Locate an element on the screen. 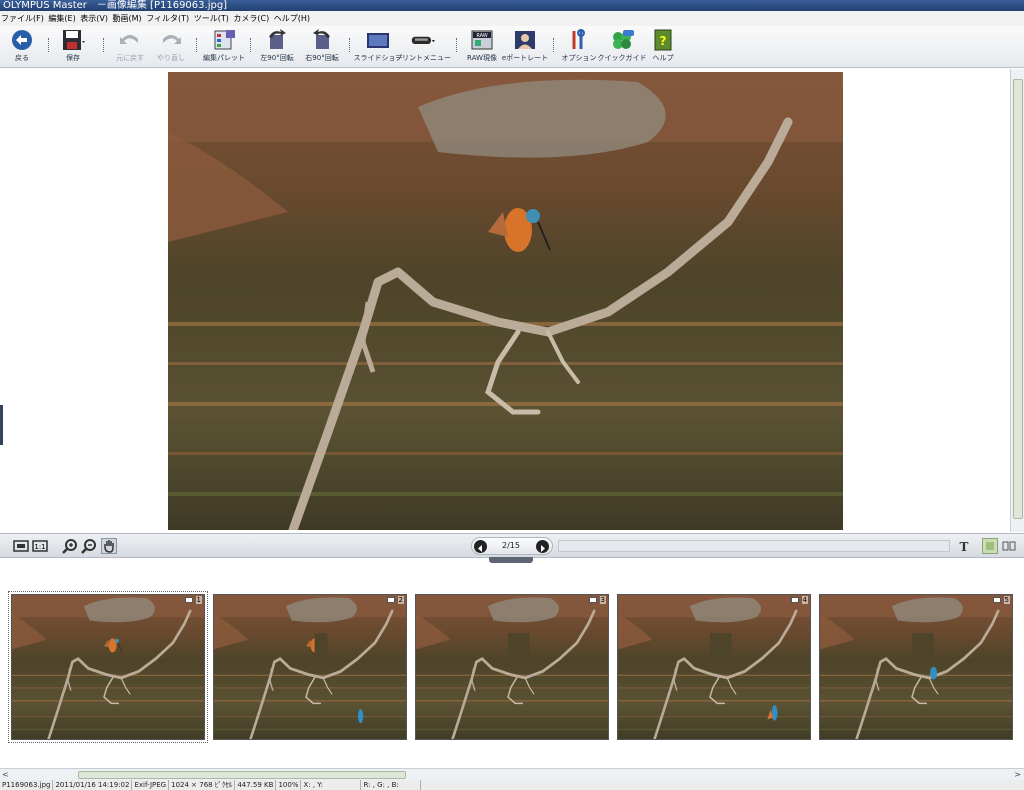  wrench-icon is located at coordinates (579, 40).